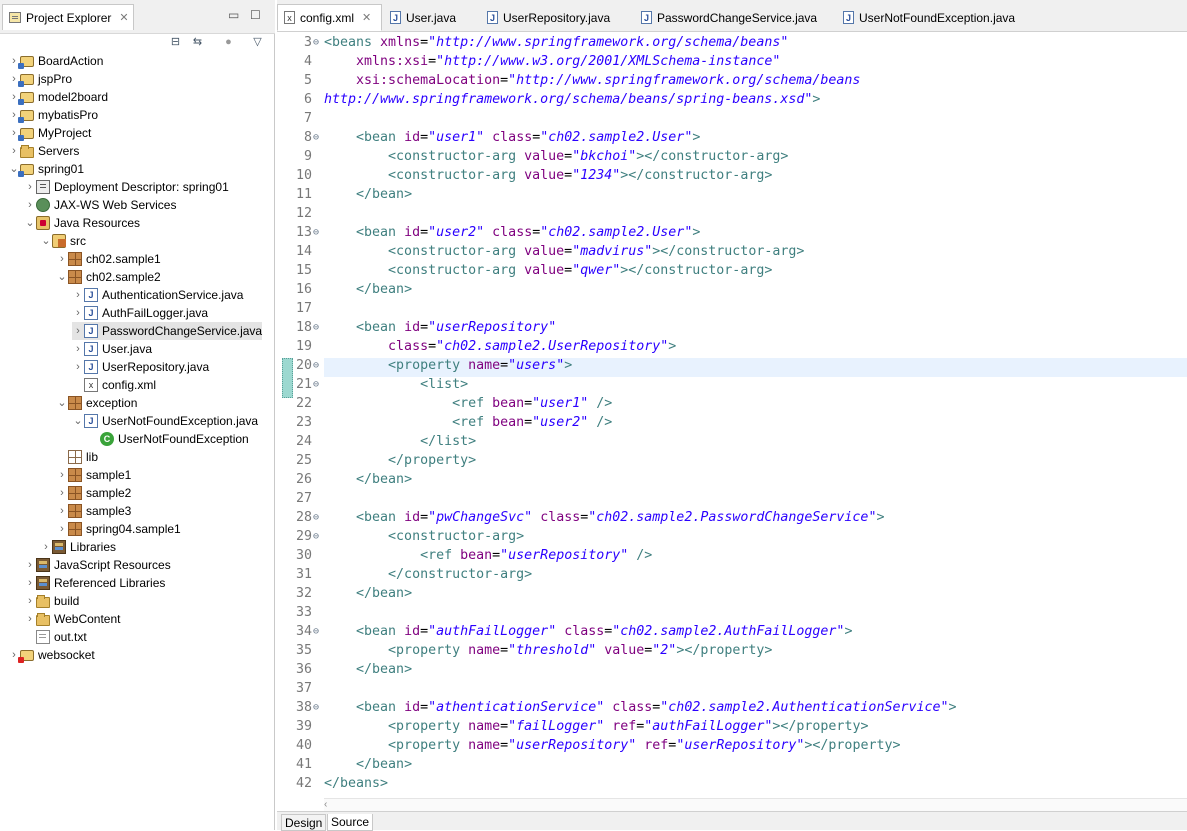 The height and width of the screenshot is (831, 1187). What do you see at coordinates (400, 441) in the screenshot?
I see `code-line: </list>` at bounding box center [400, 441].